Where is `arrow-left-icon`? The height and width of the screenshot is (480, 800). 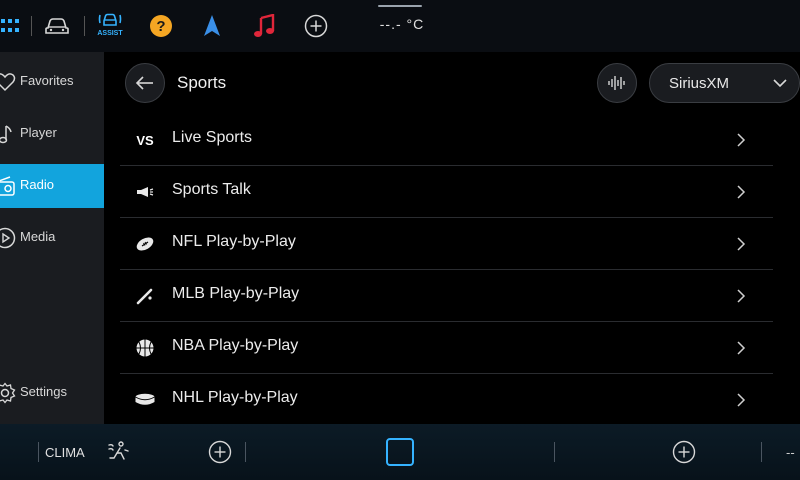 arrow-left-icon is located at coordinates (144, 83).